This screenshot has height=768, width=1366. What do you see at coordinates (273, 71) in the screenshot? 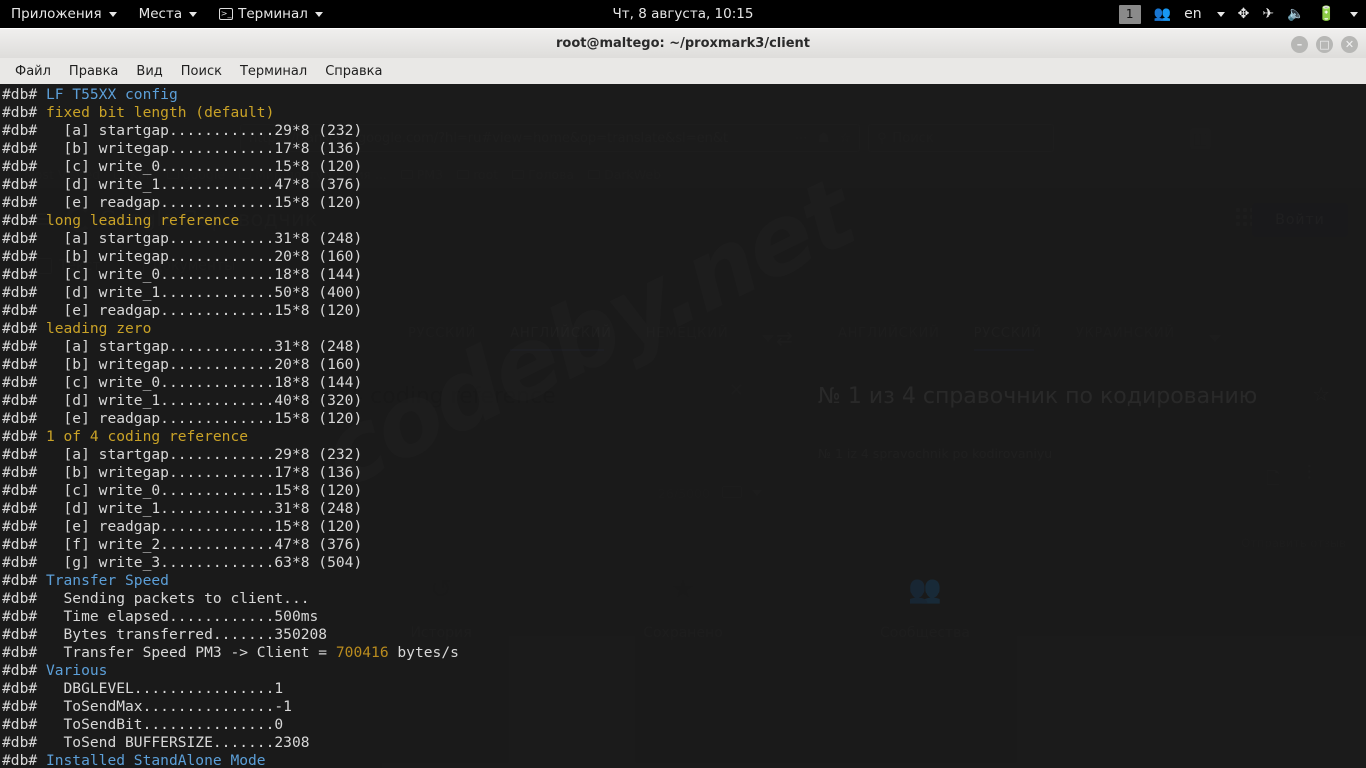
I see `menu-terminal: Терминал` at bounding box center [273, 71].